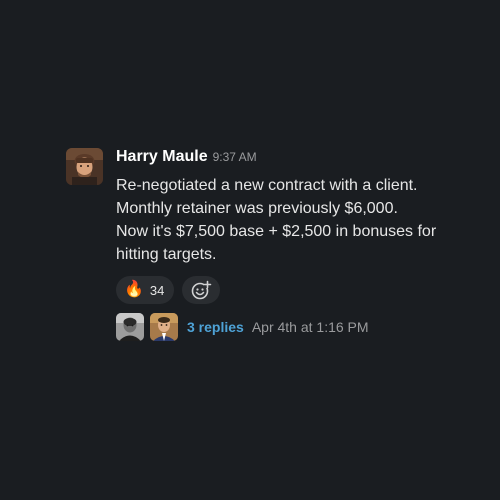 The width and height of the screenshot is (500, 500). I want to click on reaction-count: 34, so click(157, 290).